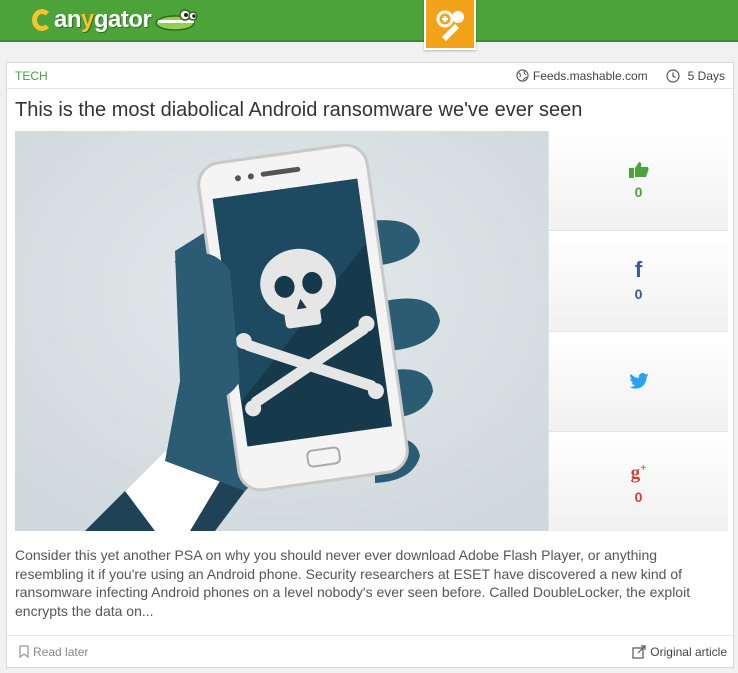 The image size is (738, 673). Describe the element at coordinates (673, 75) in the screenshot. I see `clock-icon` at that location.